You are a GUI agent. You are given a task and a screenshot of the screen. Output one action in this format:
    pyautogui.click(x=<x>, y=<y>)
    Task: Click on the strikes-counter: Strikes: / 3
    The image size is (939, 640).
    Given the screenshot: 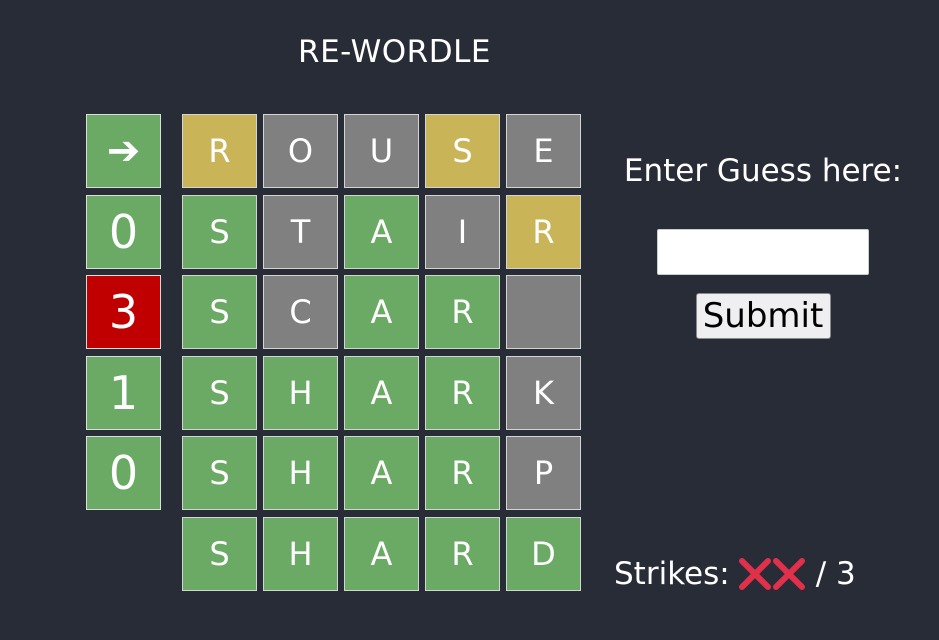 What is the action you would take?
    pyautogui.click(x=735, y=574)
    